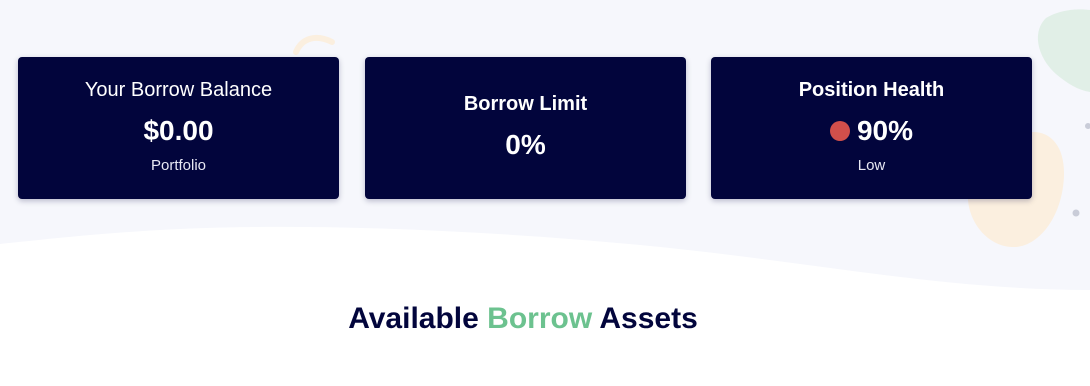 This screenshot has width=1090, height=386. I want to click on position-health-value-row: 90%, so click(871, 131).